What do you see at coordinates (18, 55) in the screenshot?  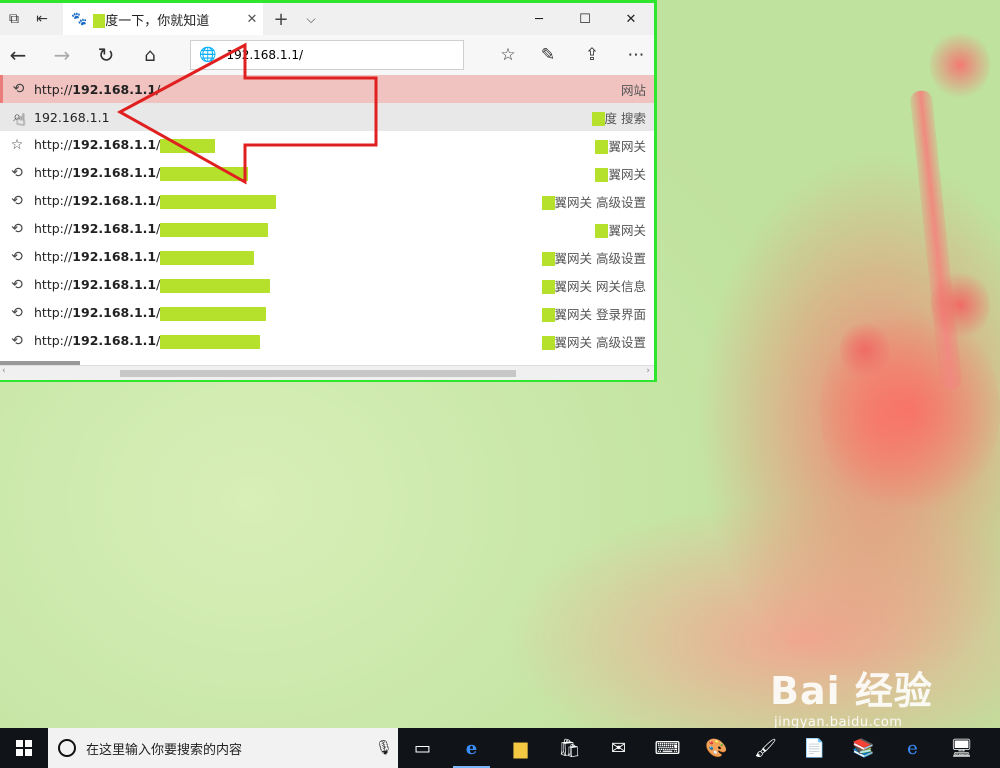 I see `back-button: ←` at bounding box center [18, 55].